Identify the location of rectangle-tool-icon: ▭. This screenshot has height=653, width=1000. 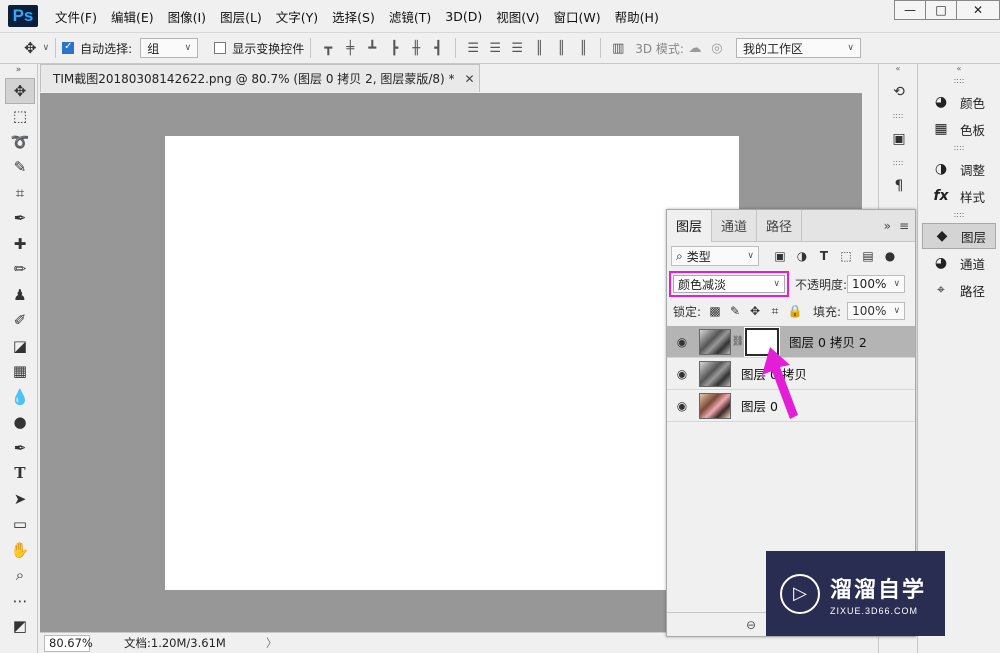
(20, 525).